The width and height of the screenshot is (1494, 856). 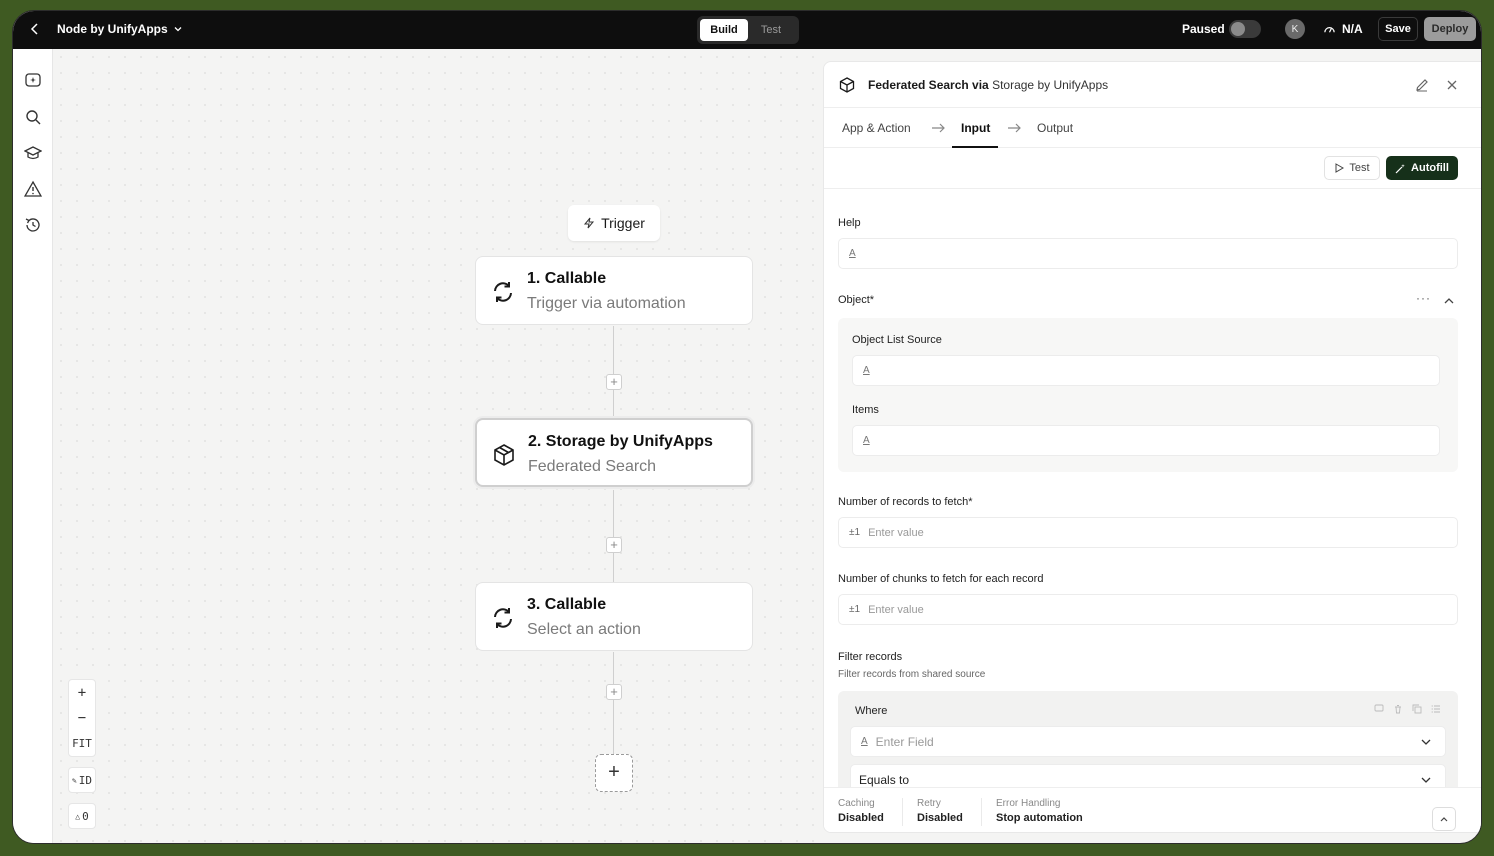 I want to click on trigger-button: Trigger, so click(x=614, y=223).